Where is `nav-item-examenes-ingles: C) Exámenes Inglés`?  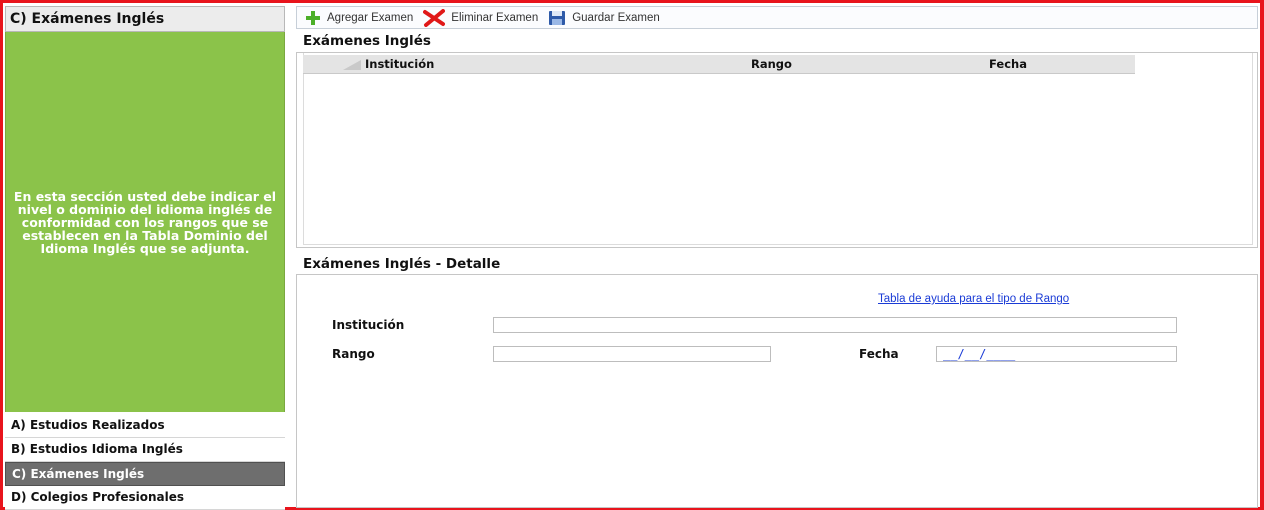
nav-item-examenes-ingles: C) Exámenes Inglés is located at coordinates (145, 474).